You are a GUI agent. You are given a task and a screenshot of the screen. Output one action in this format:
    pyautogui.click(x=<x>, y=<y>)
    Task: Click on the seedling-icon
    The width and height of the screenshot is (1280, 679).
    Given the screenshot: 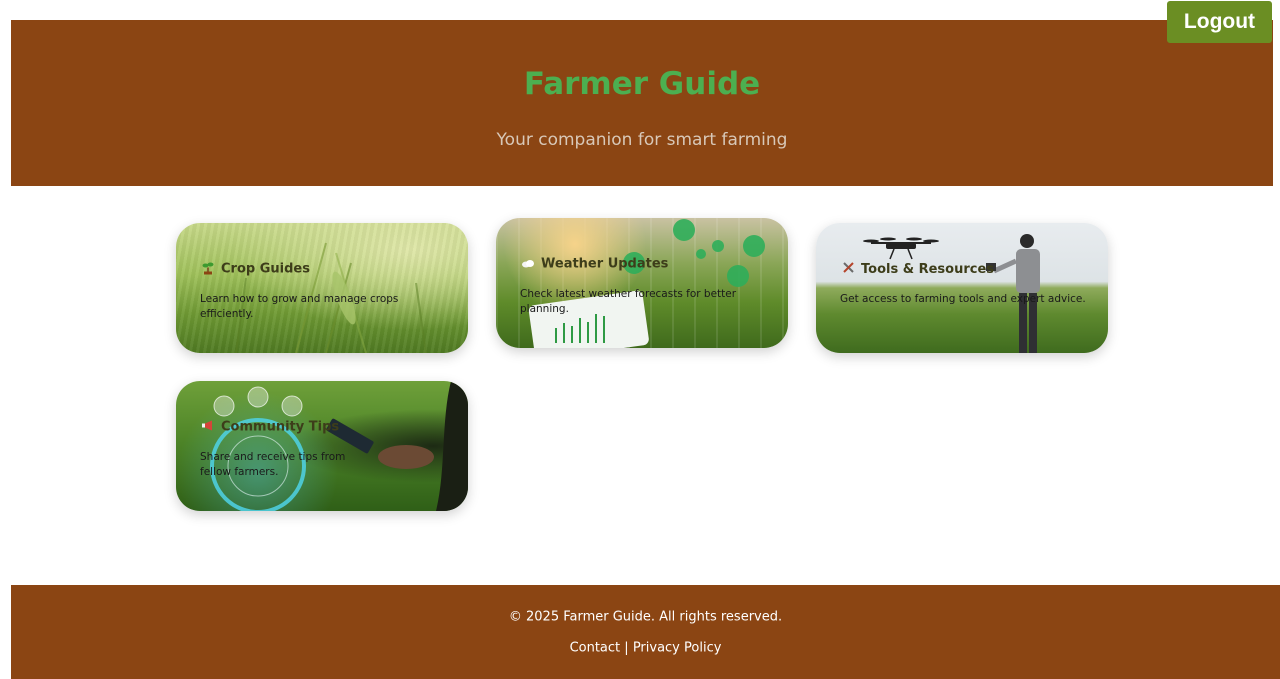 What is the action you would take?
    pyautogui.click(x=208, y=269)
    